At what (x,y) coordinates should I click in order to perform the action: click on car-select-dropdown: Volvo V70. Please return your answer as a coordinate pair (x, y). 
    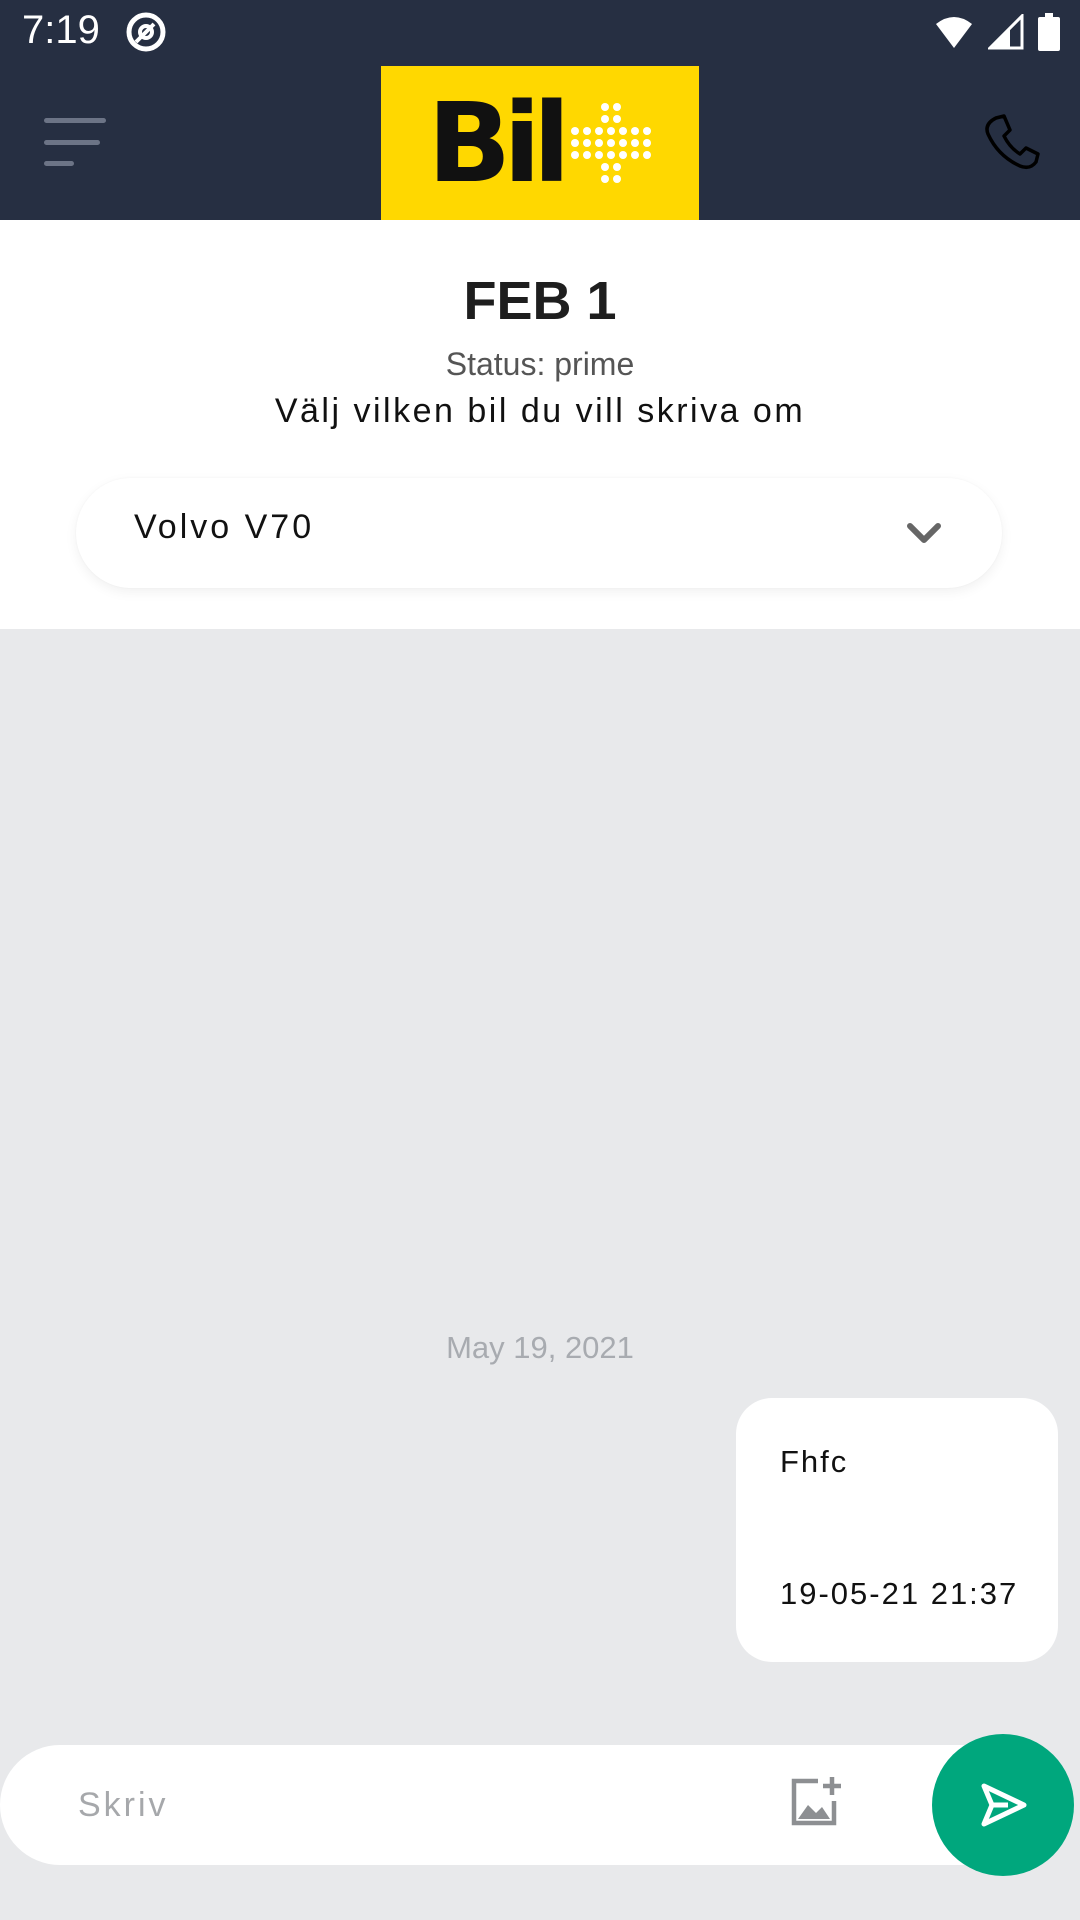
    Looking at the image, I should click on (539, 533).